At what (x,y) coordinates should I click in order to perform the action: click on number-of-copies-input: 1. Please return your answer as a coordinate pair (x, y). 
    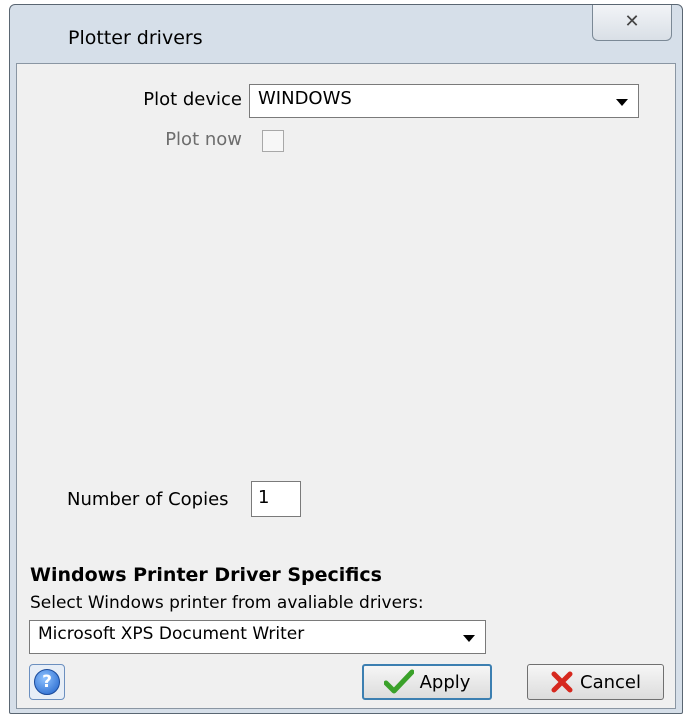
    Looking at the image, I should click on (276, 499).